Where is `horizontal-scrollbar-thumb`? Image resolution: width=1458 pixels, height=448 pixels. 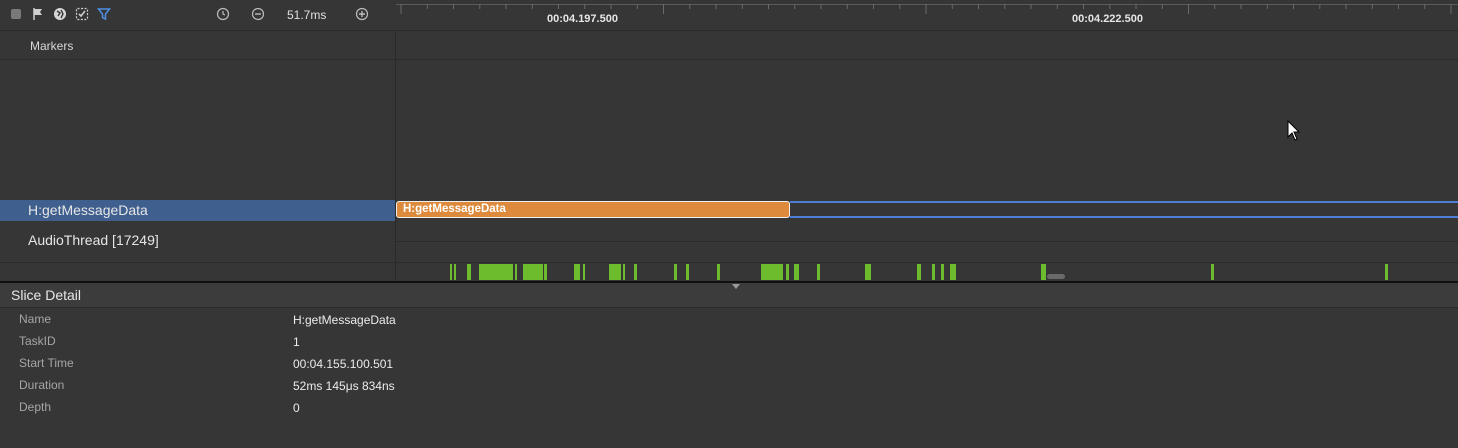
horizontal-scrollbar-thumb is located at coordinates (1056, 276).